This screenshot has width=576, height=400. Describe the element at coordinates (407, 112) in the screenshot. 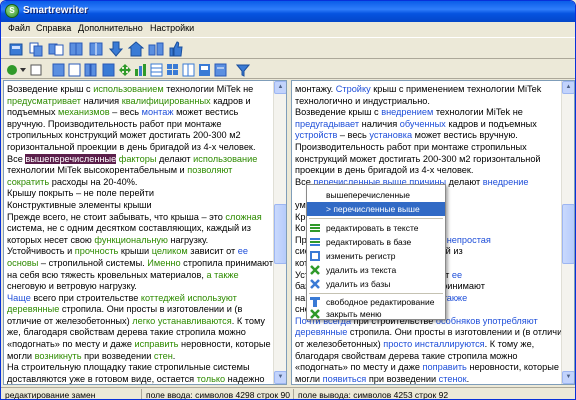

I see `synonym-word: внедрением` at that location.